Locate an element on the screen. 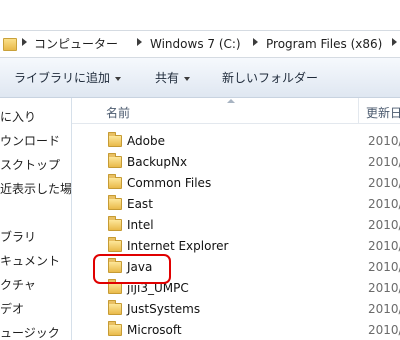 This screenshot has height=340, width=400. nav-item-recent-places: 近表示した場所 is located at coordinates (36, 189).